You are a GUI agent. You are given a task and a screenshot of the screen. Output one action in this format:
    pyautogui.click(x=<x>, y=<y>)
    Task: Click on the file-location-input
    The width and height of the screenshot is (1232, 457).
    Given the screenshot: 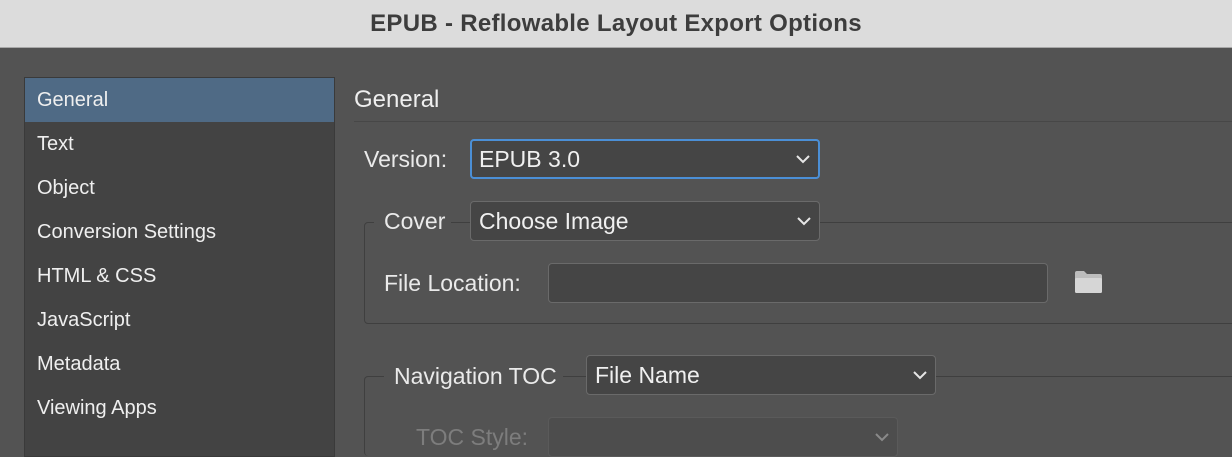 What is the action you would take?
    pyautogui.click(x=798, y=283)
    